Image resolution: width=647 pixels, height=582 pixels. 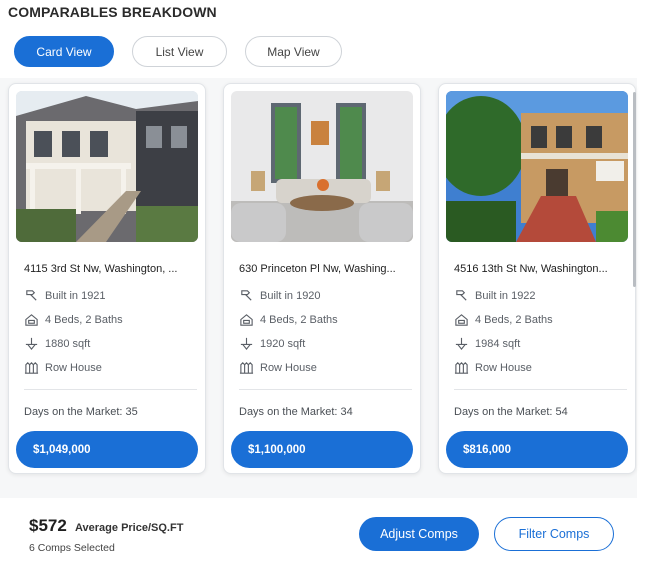 I want to click on built-year-row: Built in 1922, so click(x=495, y=295).